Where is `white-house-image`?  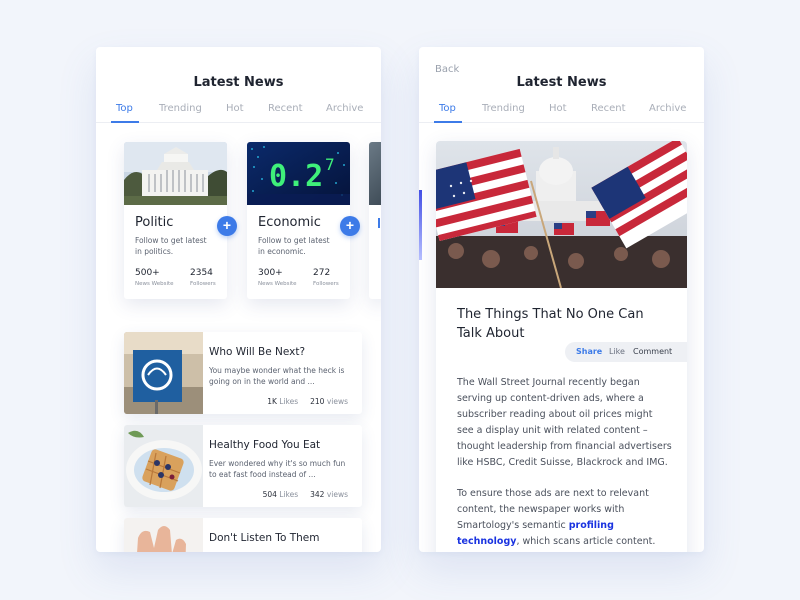 white-house-image is located at coordinates (175, 173).